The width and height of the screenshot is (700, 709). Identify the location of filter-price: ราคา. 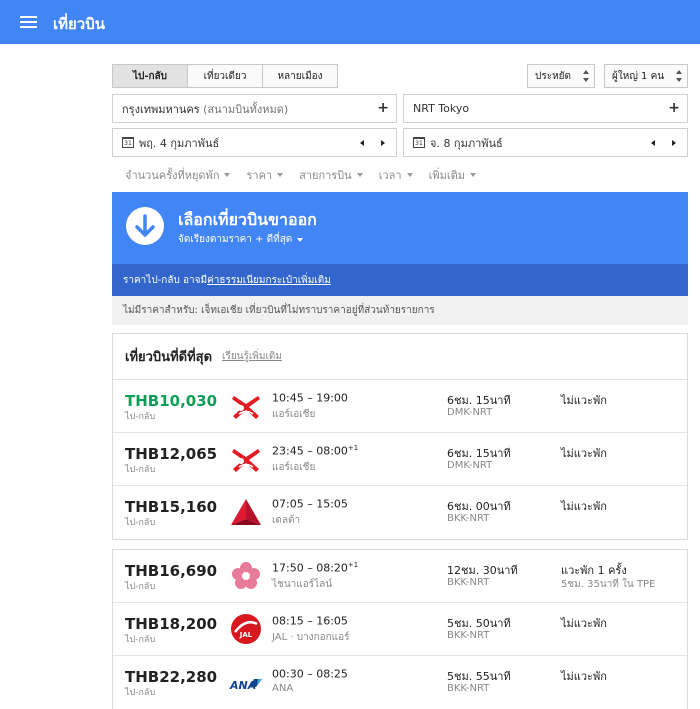
(265, 175).